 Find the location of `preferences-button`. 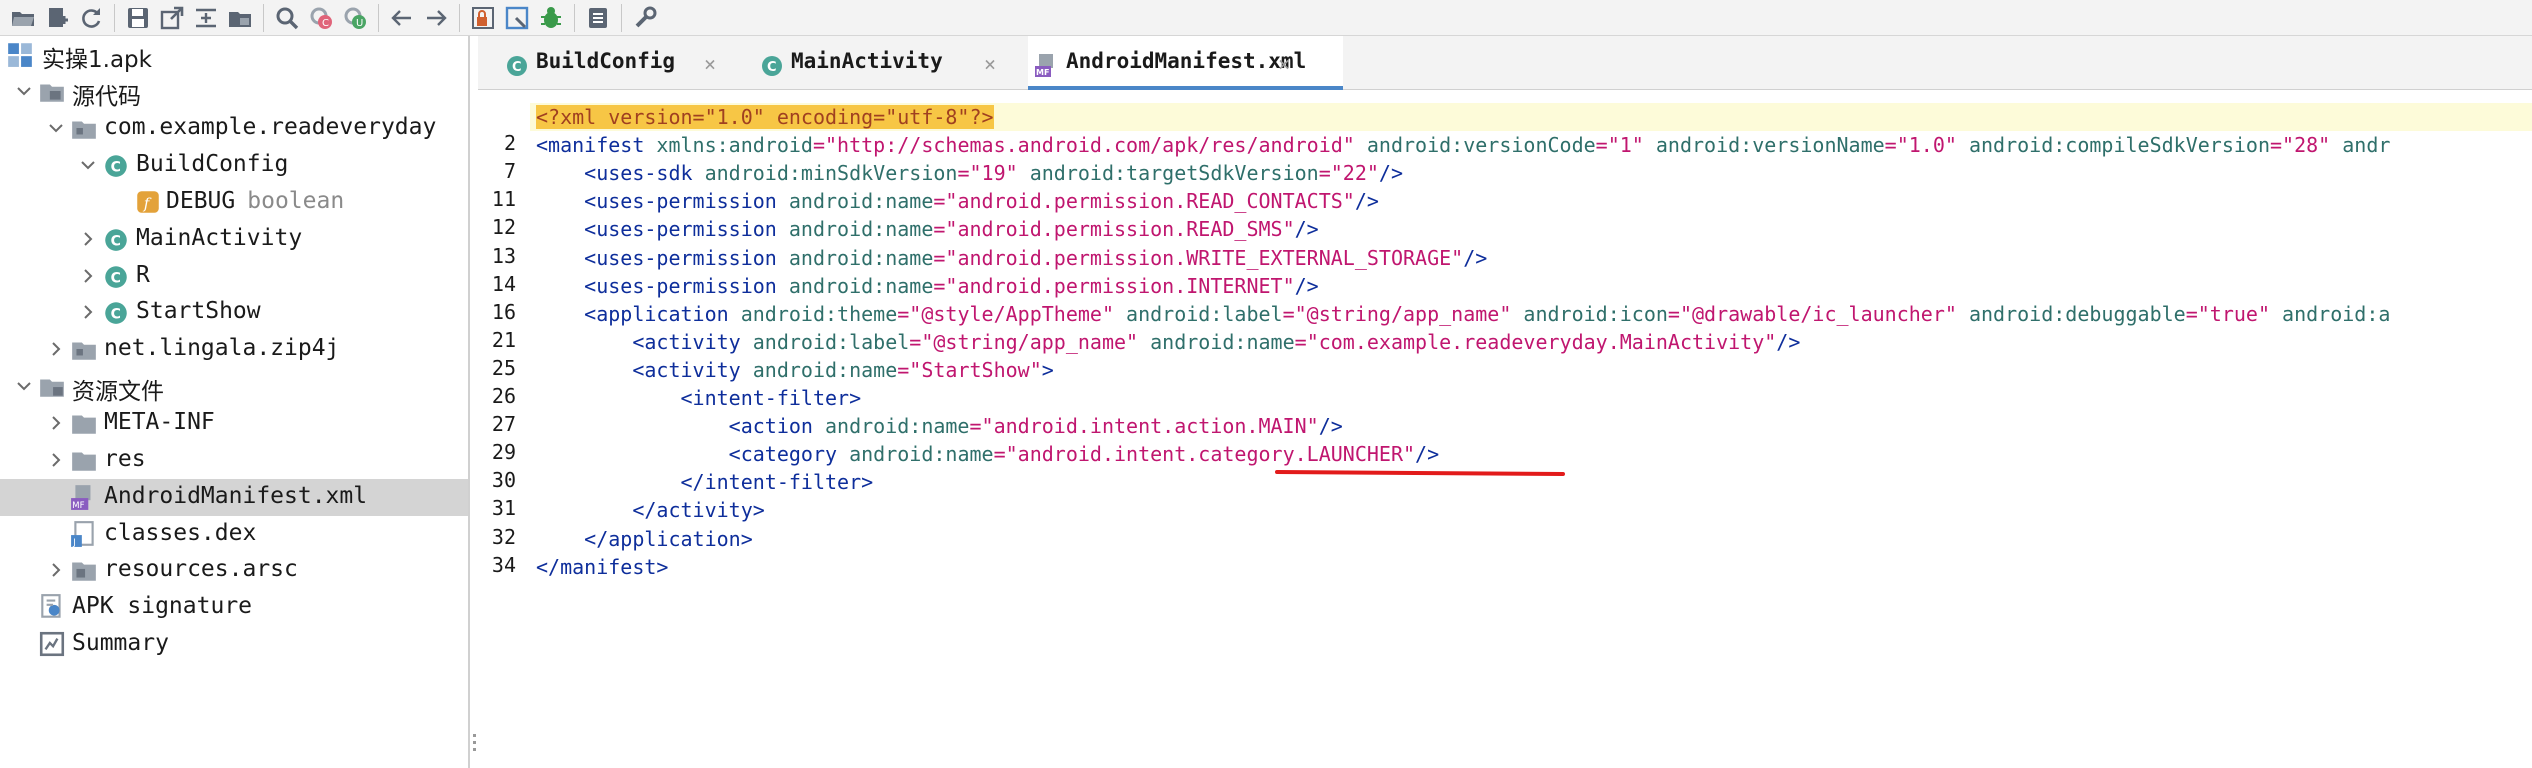

preferences-button is located at coordinates (645, 18).